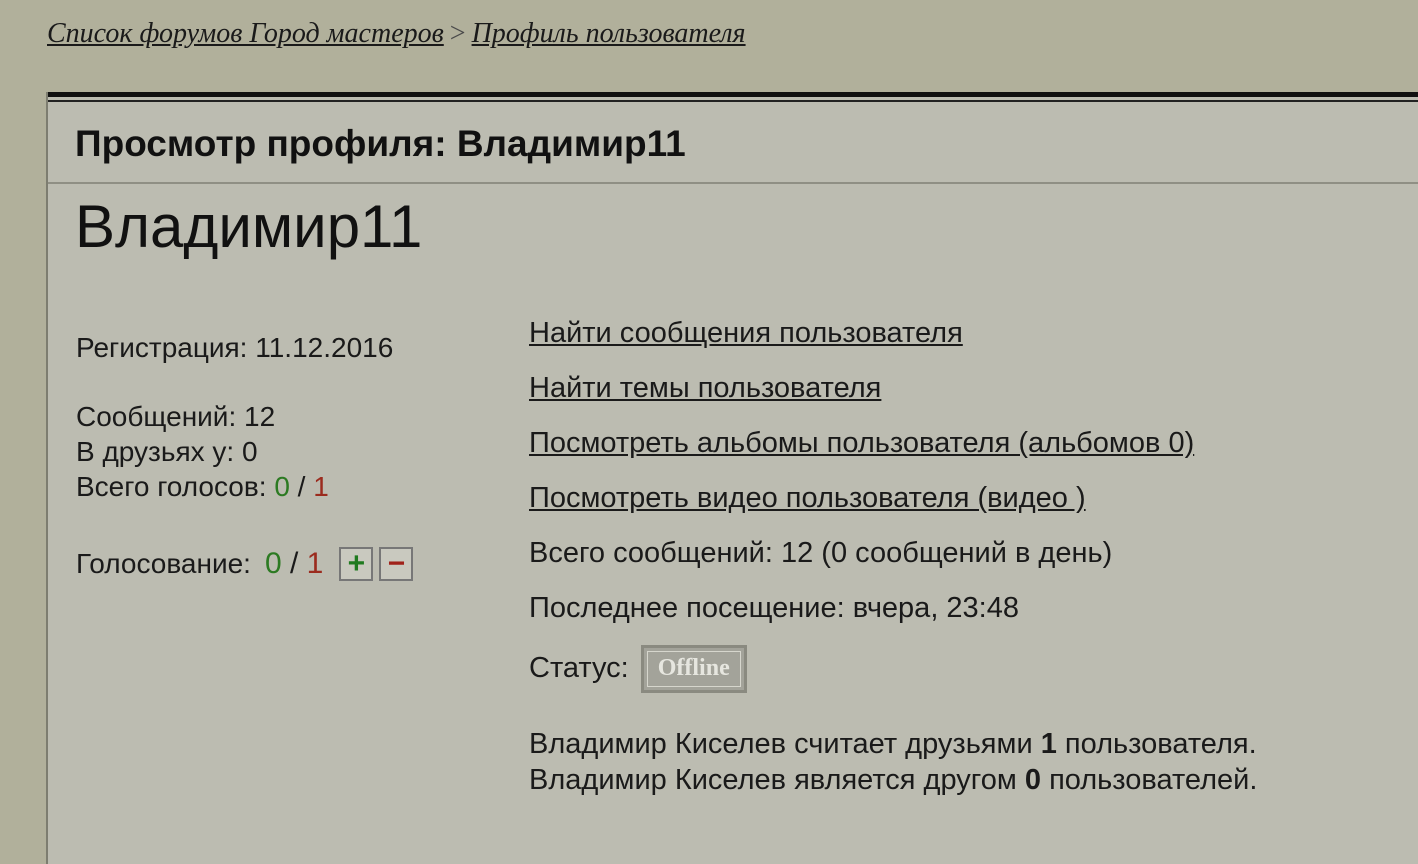 This screenshot has width=1418, height=864. What do you see at coordinates (579, 668) in the screenshot?
I see `status-label: Статус:` at bounding box center [579, 668].